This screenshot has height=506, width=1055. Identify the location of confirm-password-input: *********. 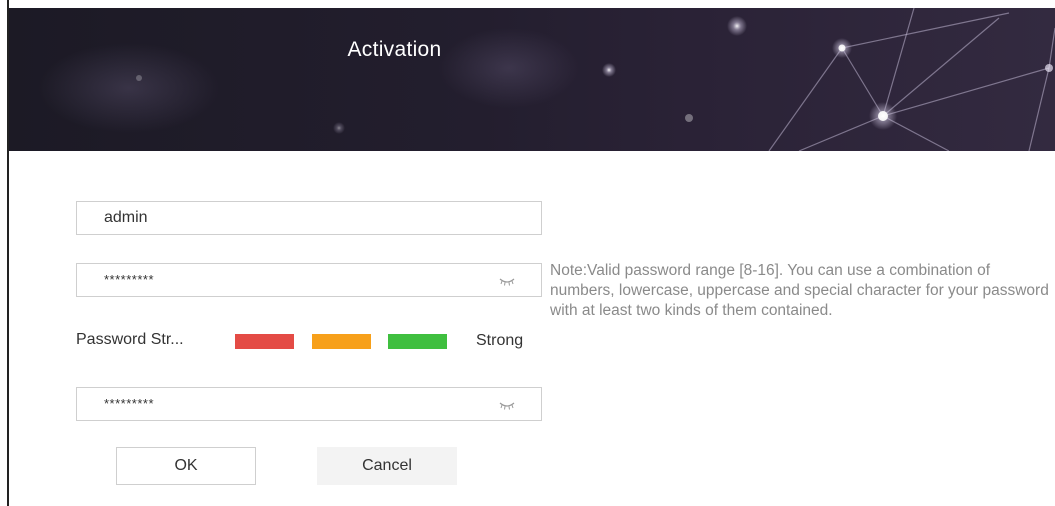
(309, 404).